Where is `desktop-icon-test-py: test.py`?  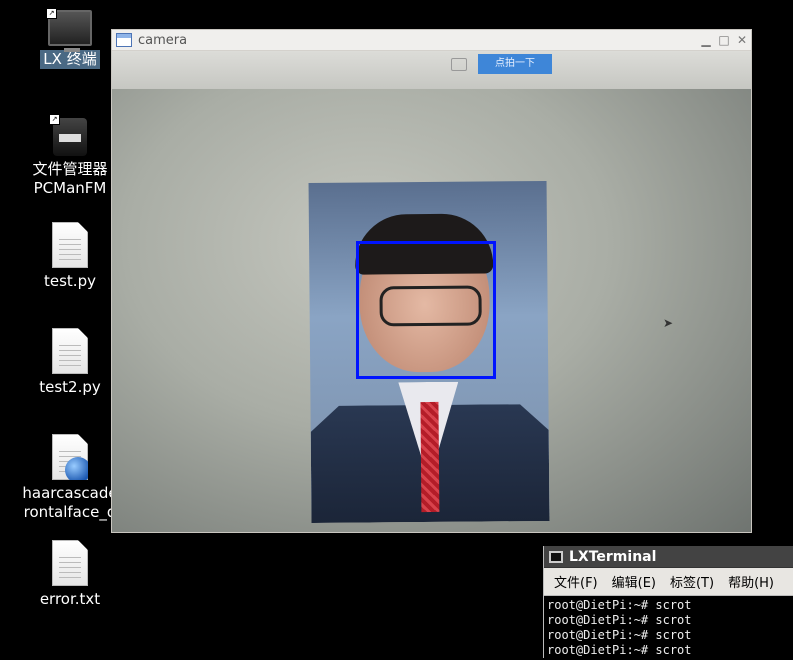 desktop-icon-test-py: test.py is located at coordinates (70, 256).